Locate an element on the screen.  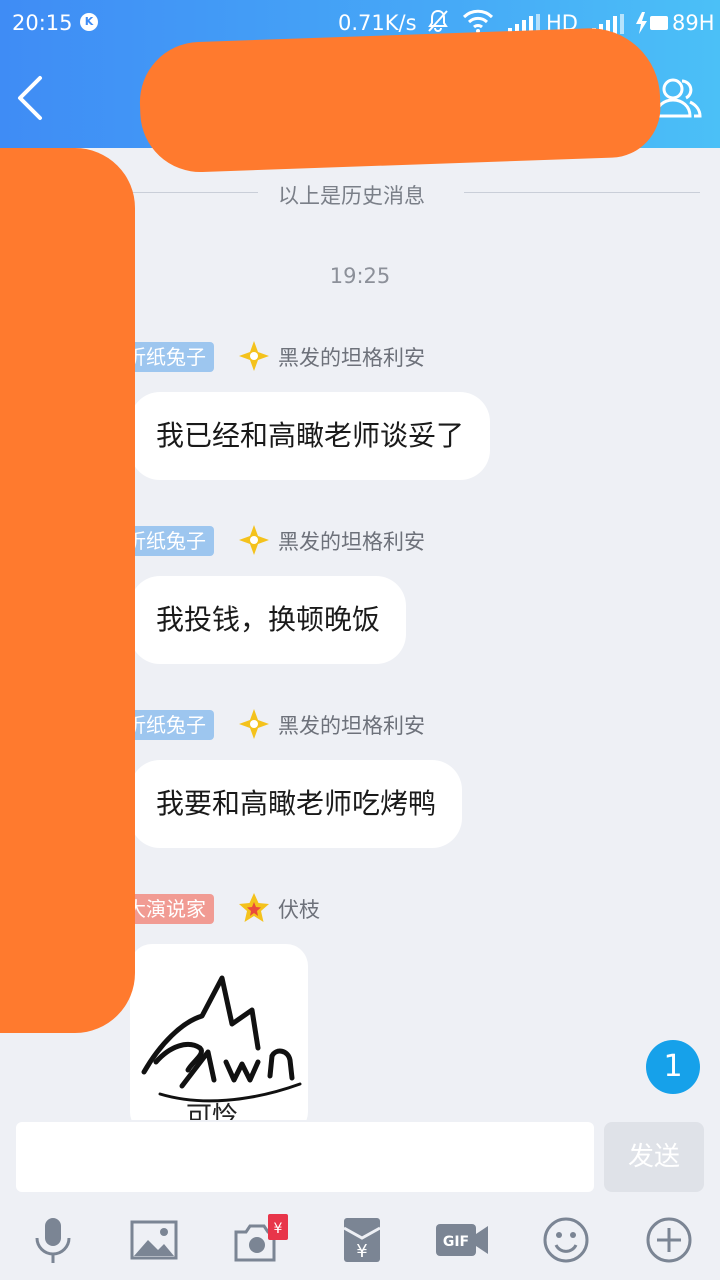
back-button is located at coordinates (32, 98).